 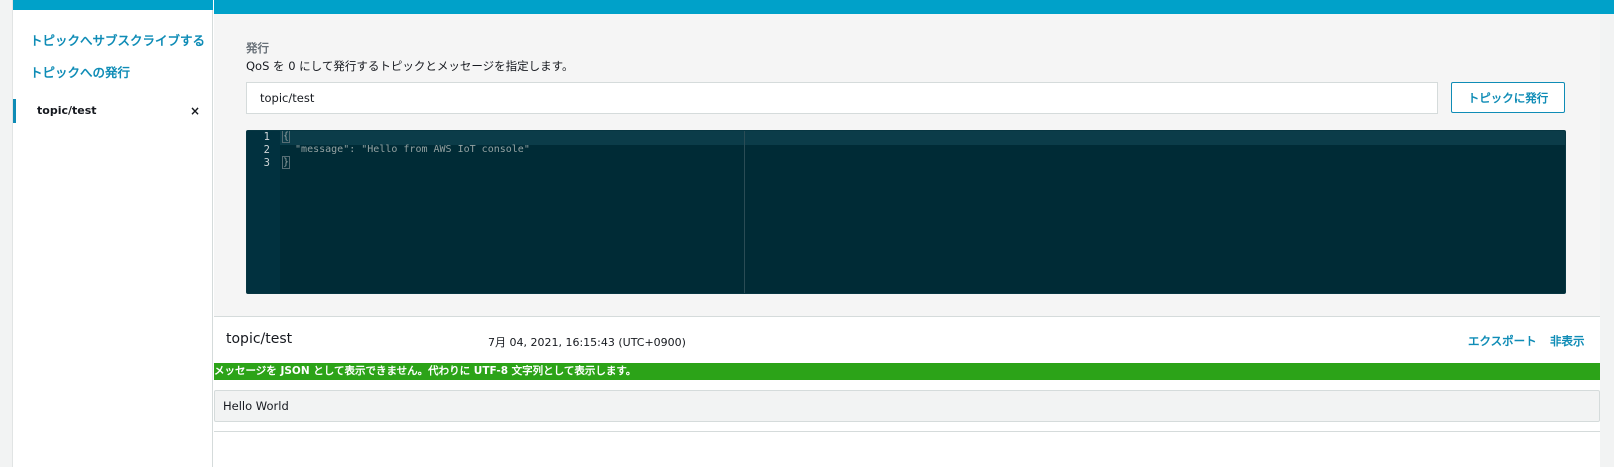 What do you see at coordinates (907, 449) in the screenshot?
I see `bottom-area` at bounding box center [907, 449].